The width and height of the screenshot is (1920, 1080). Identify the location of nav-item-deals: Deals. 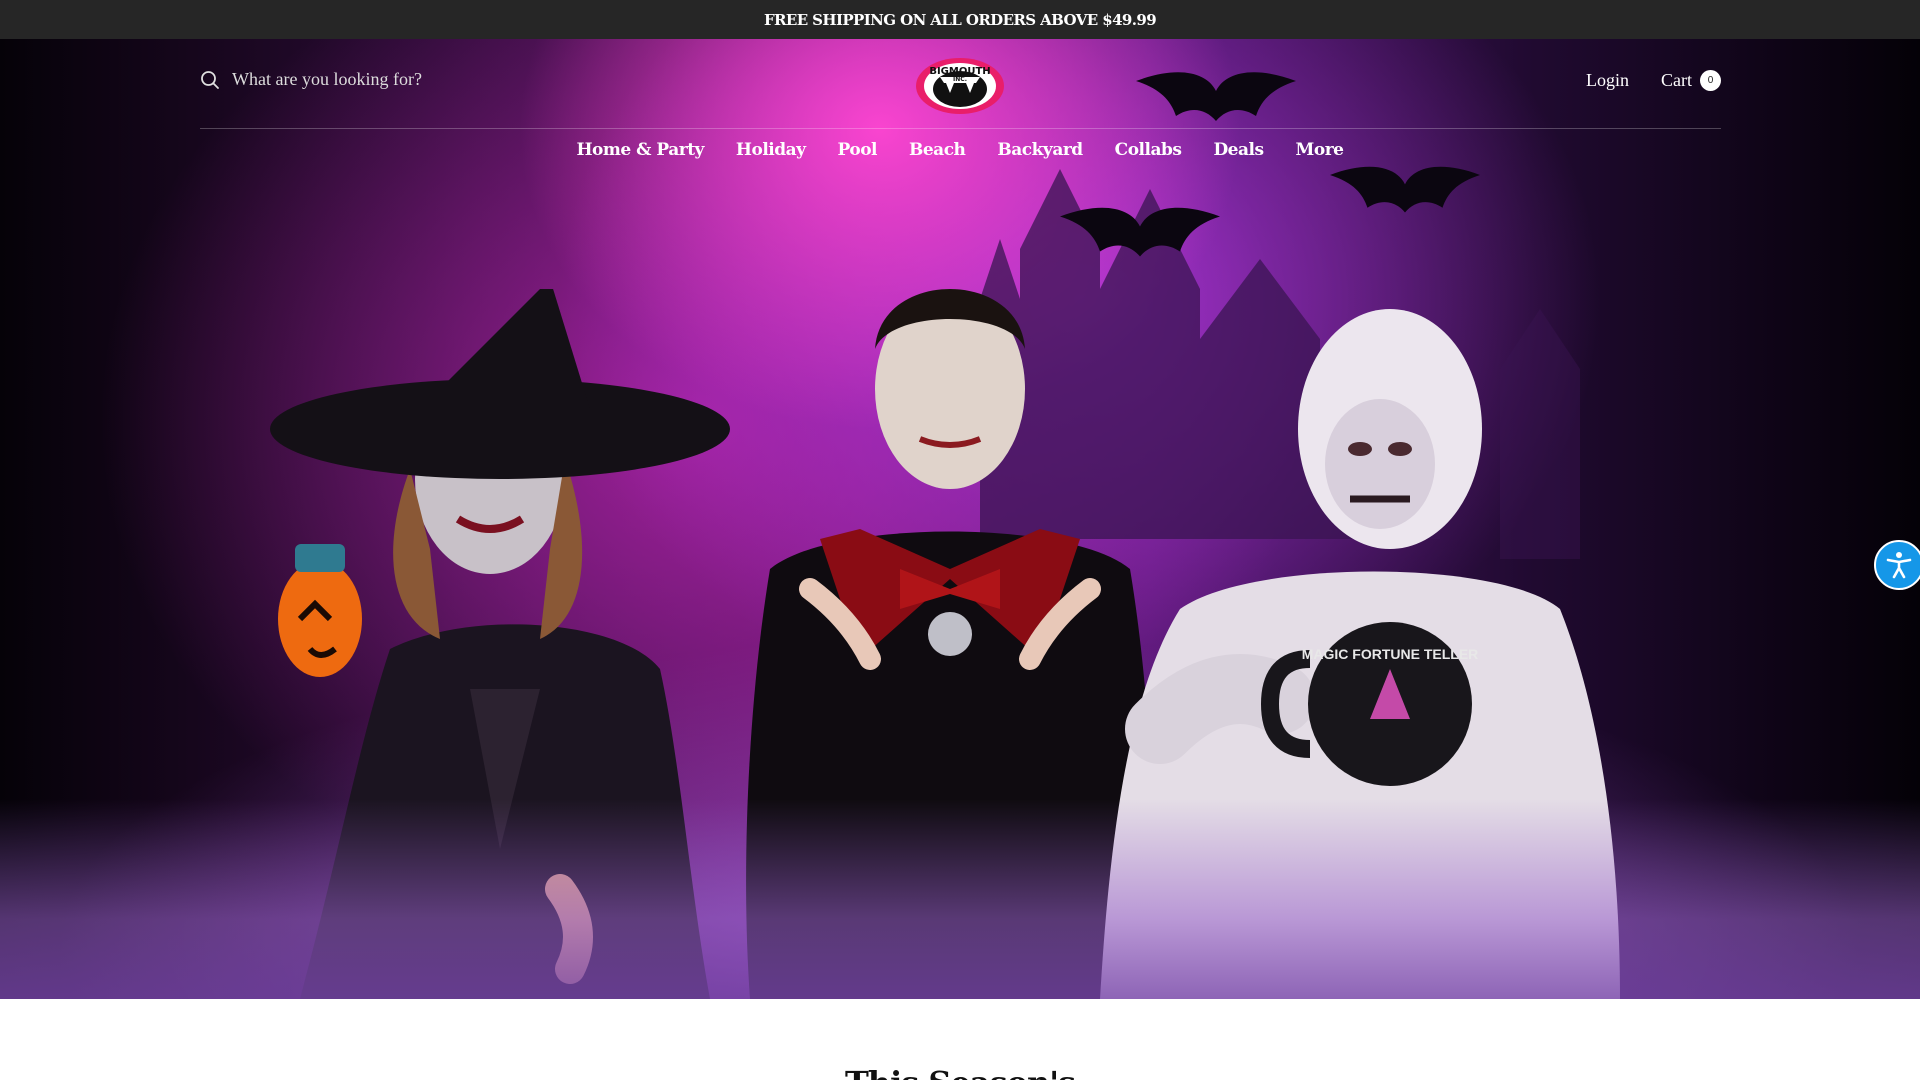
(1238, 150).